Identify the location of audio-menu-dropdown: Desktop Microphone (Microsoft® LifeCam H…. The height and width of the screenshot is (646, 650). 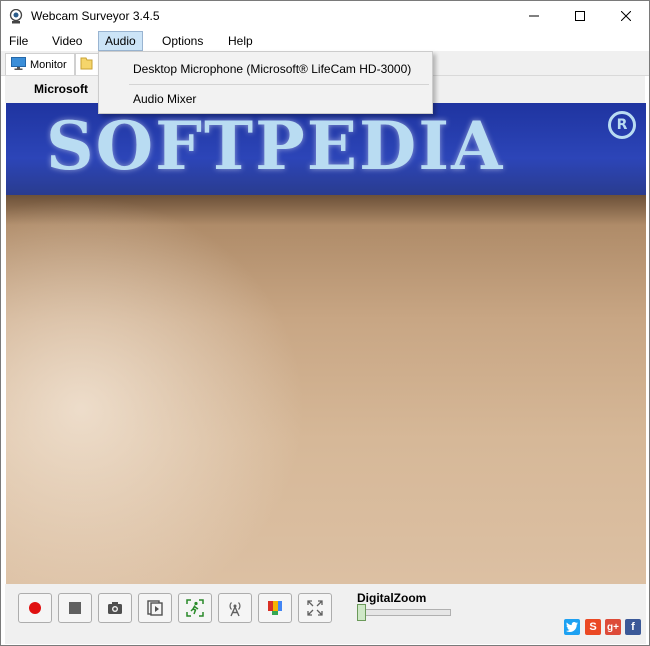
(265, 82).